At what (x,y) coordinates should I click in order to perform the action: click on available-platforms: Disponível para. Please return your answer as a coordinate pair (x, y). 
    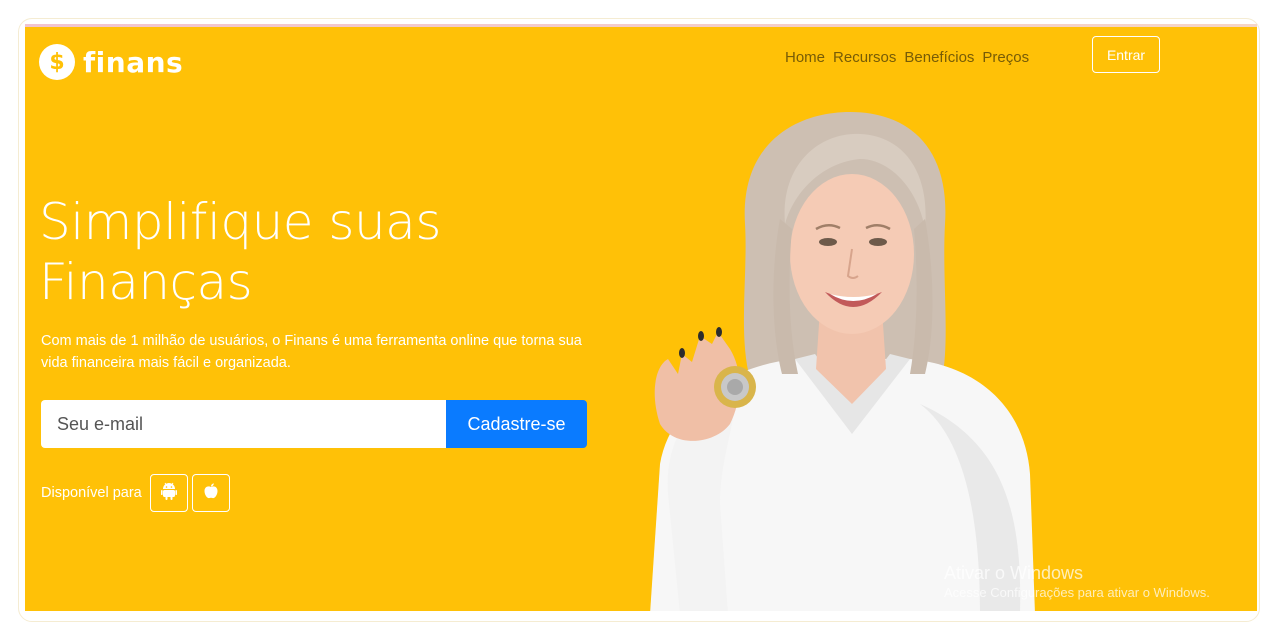
    Looking at the image, I should click on (135, 493).